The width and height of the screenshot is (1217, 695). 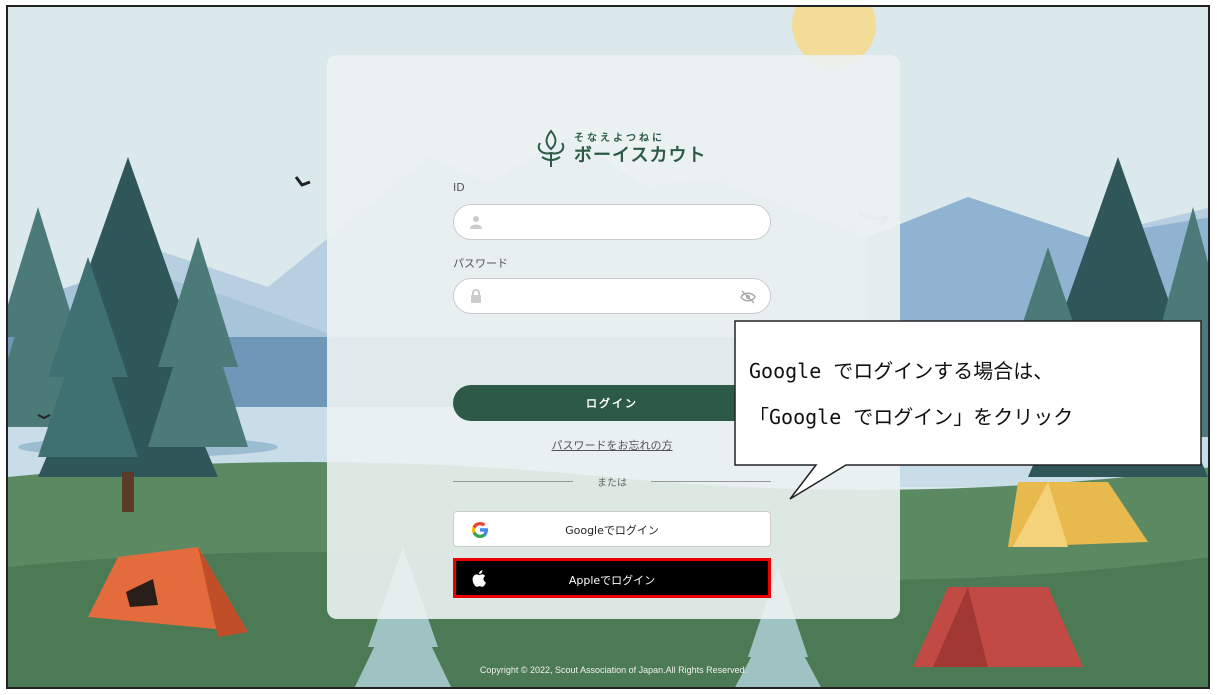 What do you see at coordinates (476, 222) in the screenshot?
I see `user-icon` at bounding box center [476, 222].